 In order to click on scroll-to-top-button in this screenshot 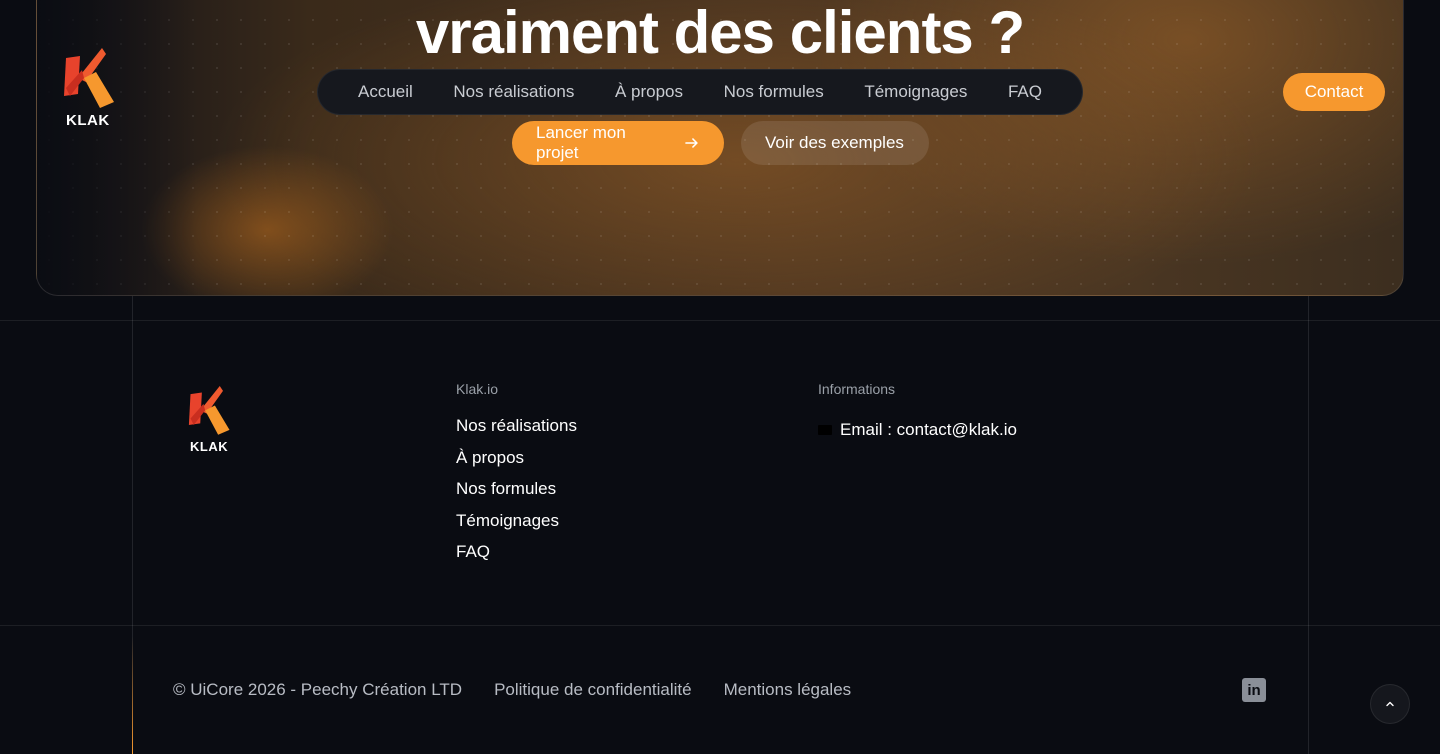, I will do `click(1390, 704)`.